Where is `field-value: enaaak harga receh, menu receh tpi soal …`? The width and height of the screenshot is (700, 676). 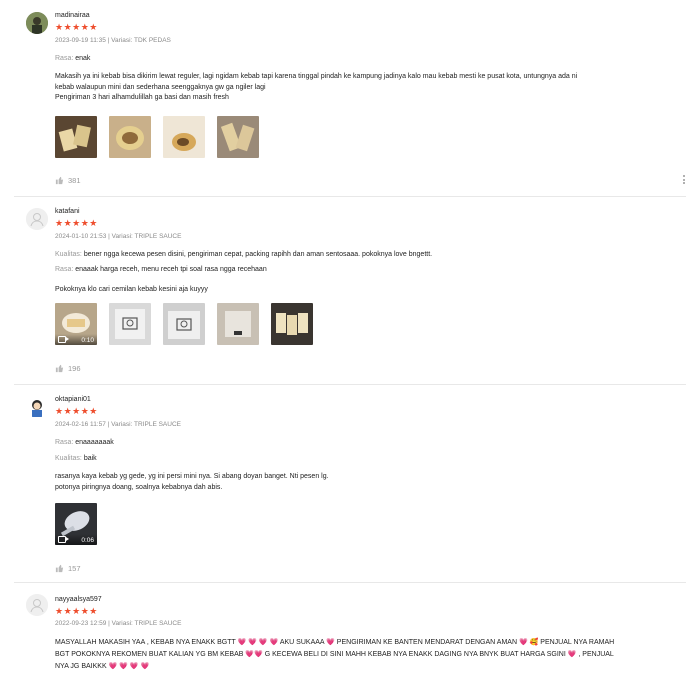 field-value: enaaak harga receh, menu receh tpi soal … is located at coordinates (171, 269).